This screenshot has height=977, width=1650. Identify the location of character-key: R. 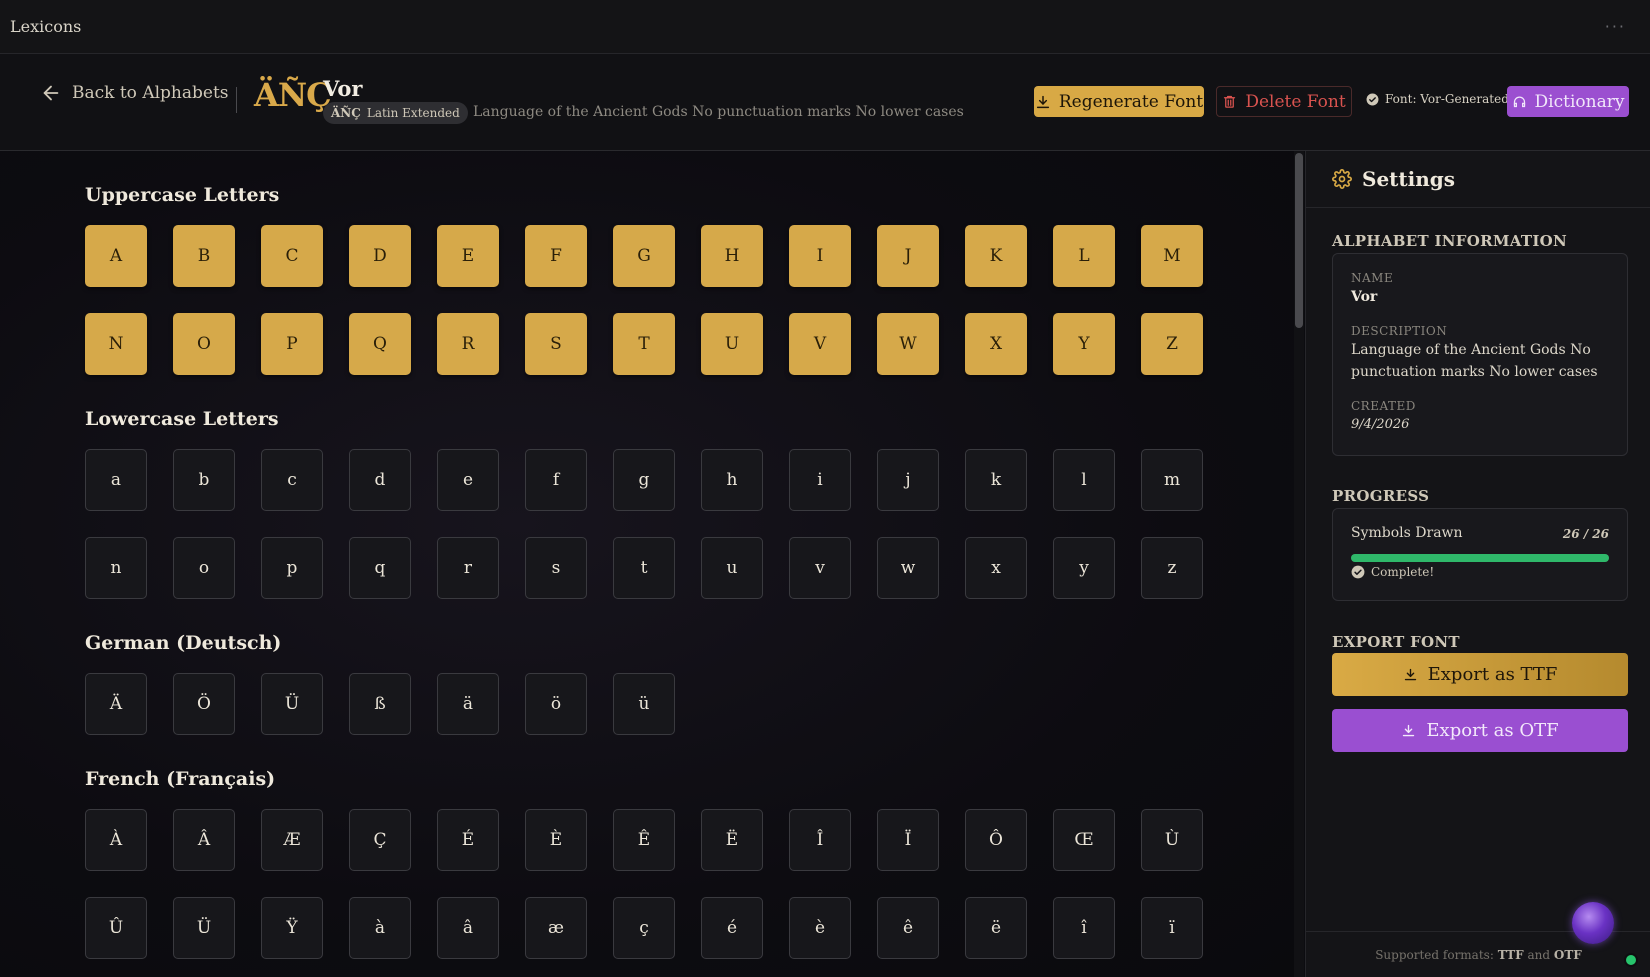
(468, 344).